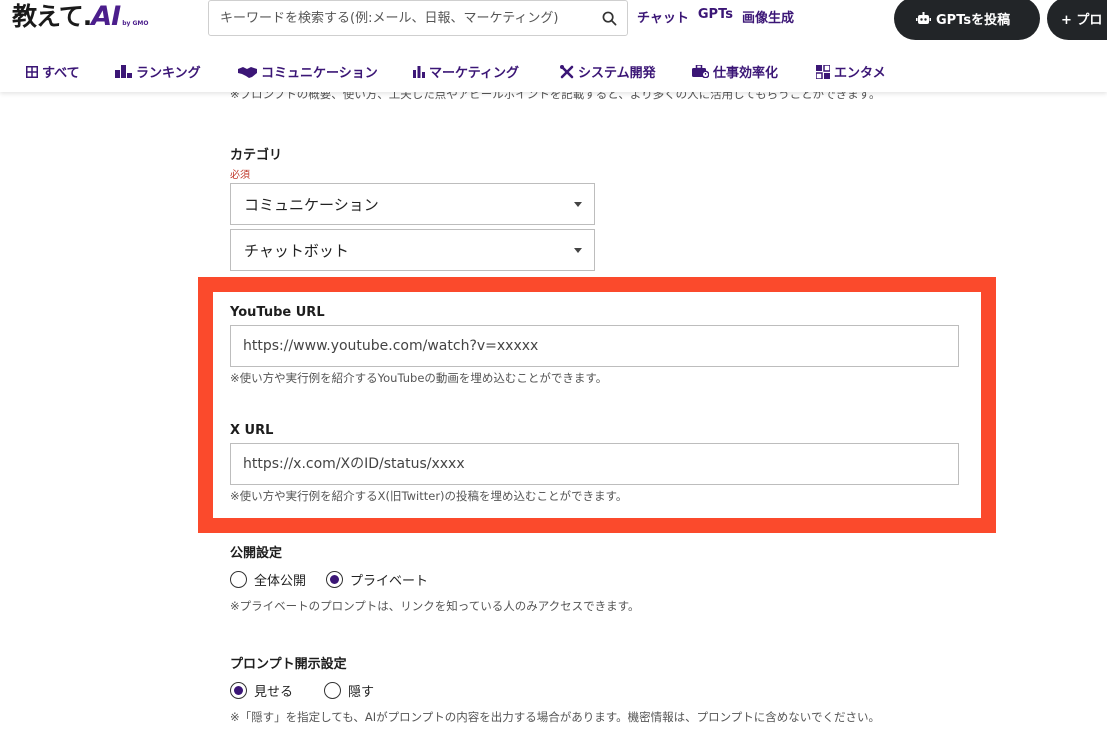  I want to click on category-label: マーケティング, so click(474, 73).